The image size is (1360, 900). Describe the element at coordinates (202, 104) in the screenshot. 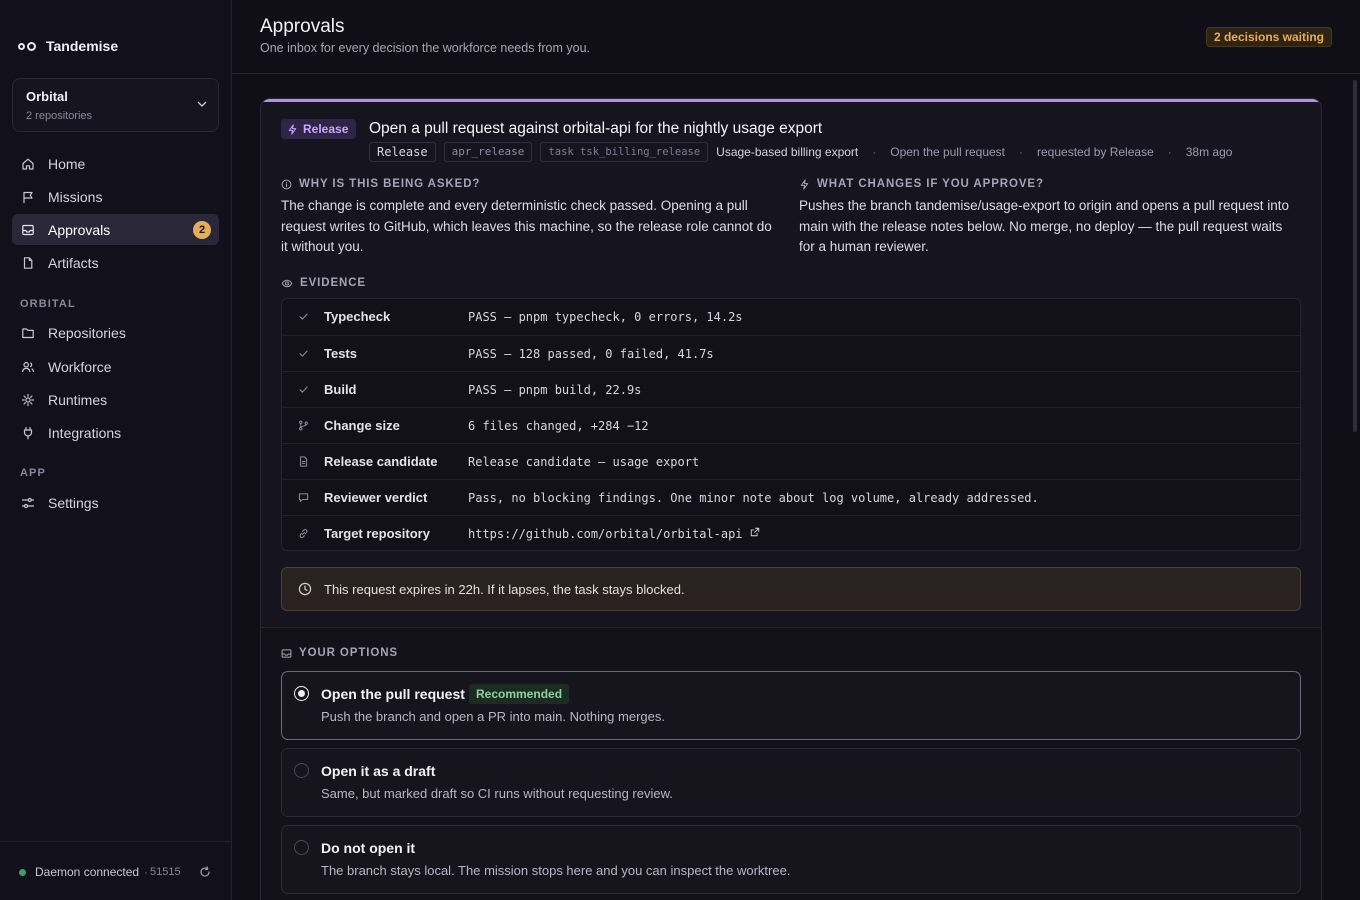

I see `chevron-down-icon` at that location.